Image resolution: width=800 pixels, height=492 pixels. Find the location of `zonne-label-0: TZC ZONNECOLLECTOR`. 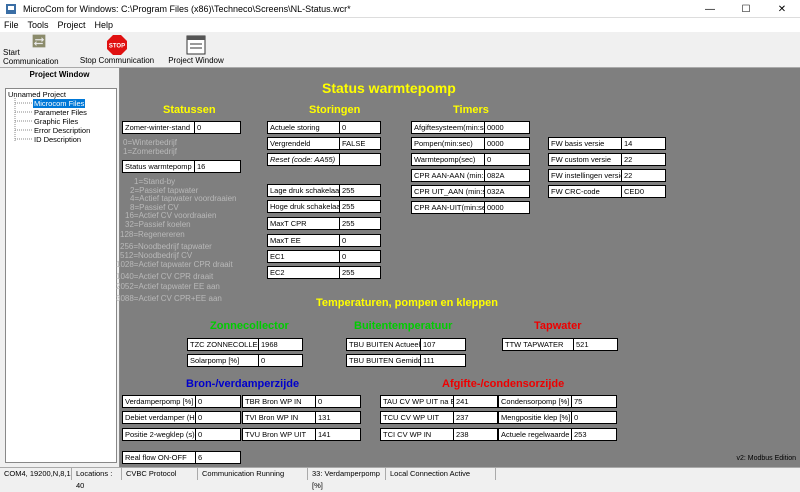

zonne-label-0: TZC ZONNECOLLECTOR is located at coordinates (223, 344).